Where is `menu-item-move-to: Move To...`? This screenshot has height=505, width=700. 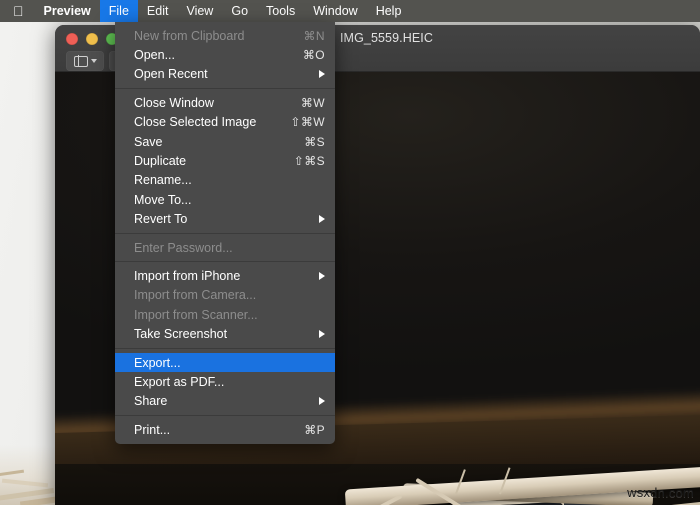 menu-item-move-to: Move To... is located at coordinates (225, 199).